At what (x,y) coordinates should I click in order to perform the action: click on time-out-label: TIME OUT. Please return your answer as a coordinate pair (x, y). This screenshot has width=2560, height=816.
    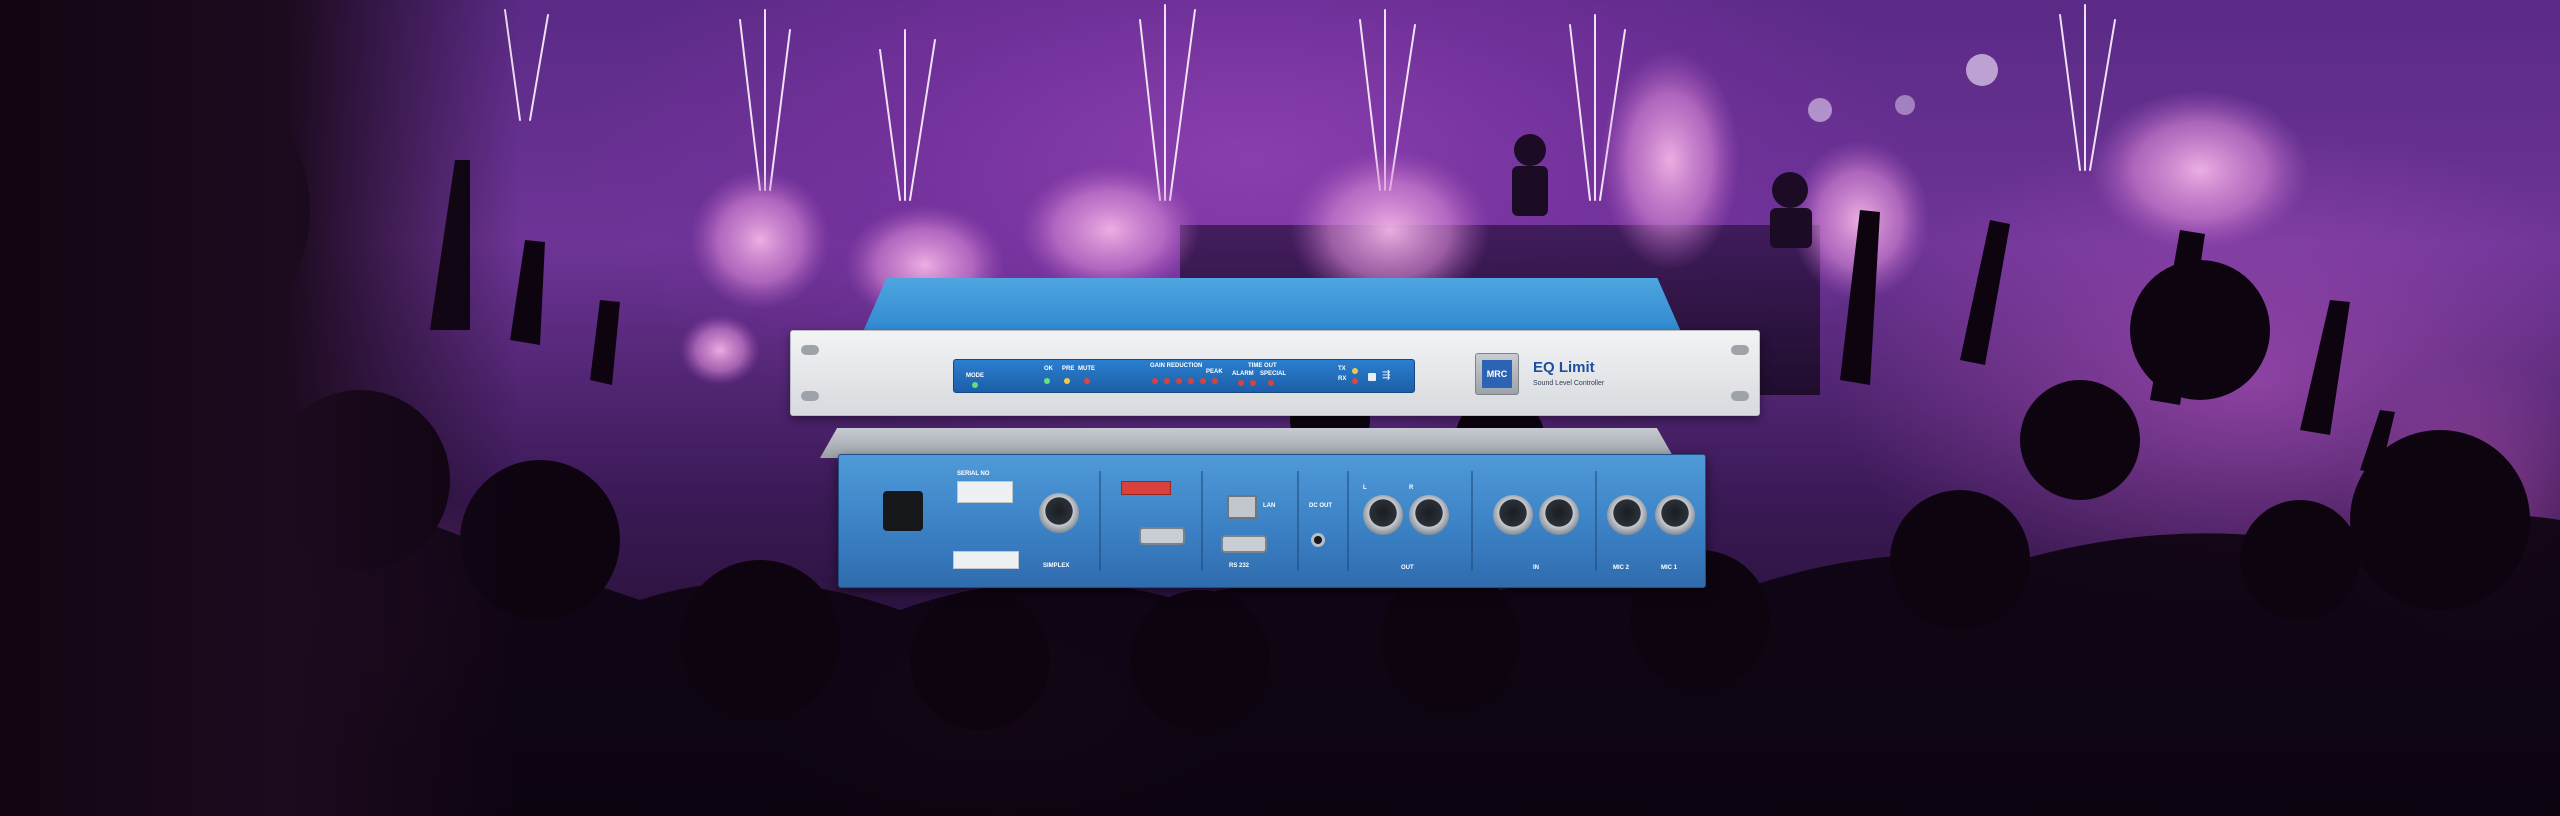
    Looking at the image, I should click on (1262, 366).